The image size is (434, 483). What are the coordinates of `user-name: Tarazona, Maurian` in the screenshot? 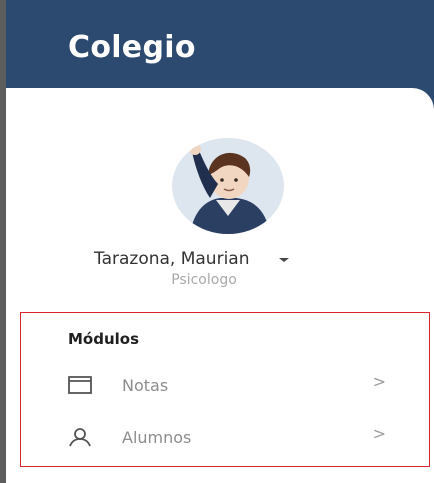 It's located at (171, 259).